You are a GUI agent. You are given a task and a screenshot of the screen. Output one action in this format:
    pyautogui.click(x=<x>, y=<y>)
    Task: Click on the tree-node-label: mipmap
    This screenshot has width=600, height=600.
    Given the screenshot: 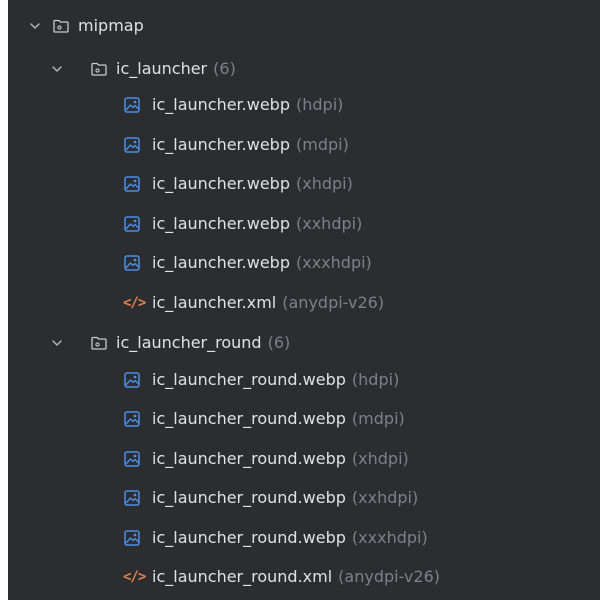 What is the action you would take?
    pyautogui.click(x=111, y=26)
    